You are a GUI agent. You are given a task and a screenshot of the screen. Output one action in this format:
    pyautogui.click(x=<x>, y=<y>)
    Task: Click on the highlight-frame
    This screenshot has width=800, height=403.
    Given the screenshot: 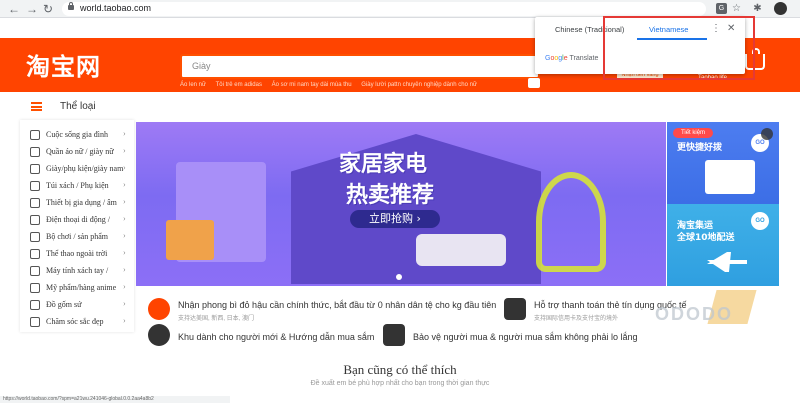 What is the action you would take?
    pyautogui.click(x=679, y=48)
    